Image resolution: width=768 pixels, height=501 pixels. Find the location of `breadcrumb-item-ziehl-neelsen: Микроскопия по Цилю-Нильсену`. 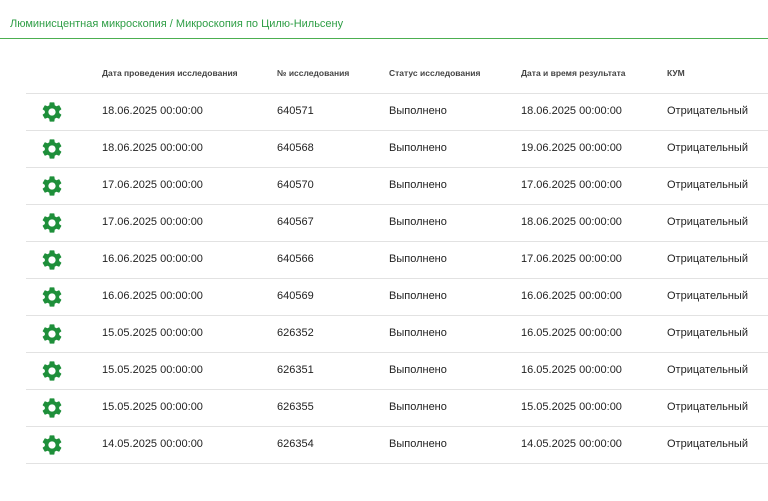

breadcrumb-item-ziehl-neelsen: Микроскопия по Цилю-Нильсену is located at coordinates (259, 24).